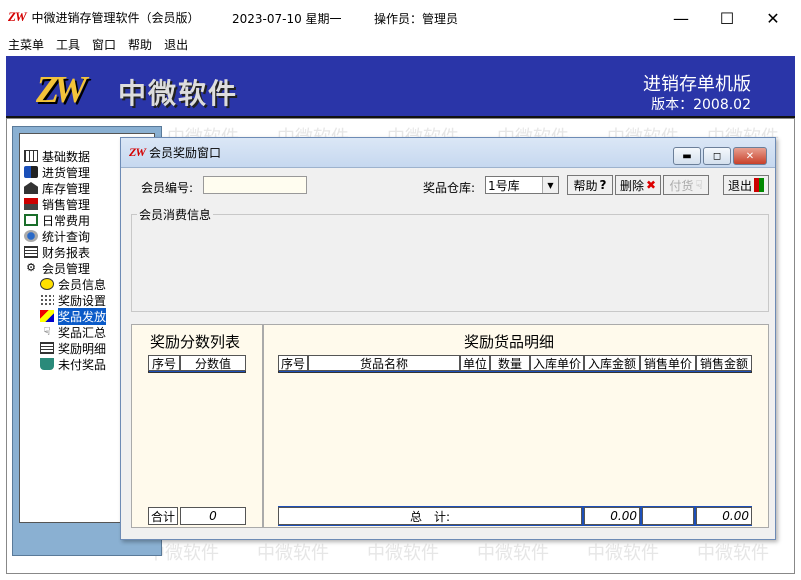 This screenshot has height=580, width=801. What do you see at coordinates (400, 87) in the screenshot?
I see `app-banner: ZW 中微软件 进销存单机版 版本：2008.02` at bounding box center [400, 87].